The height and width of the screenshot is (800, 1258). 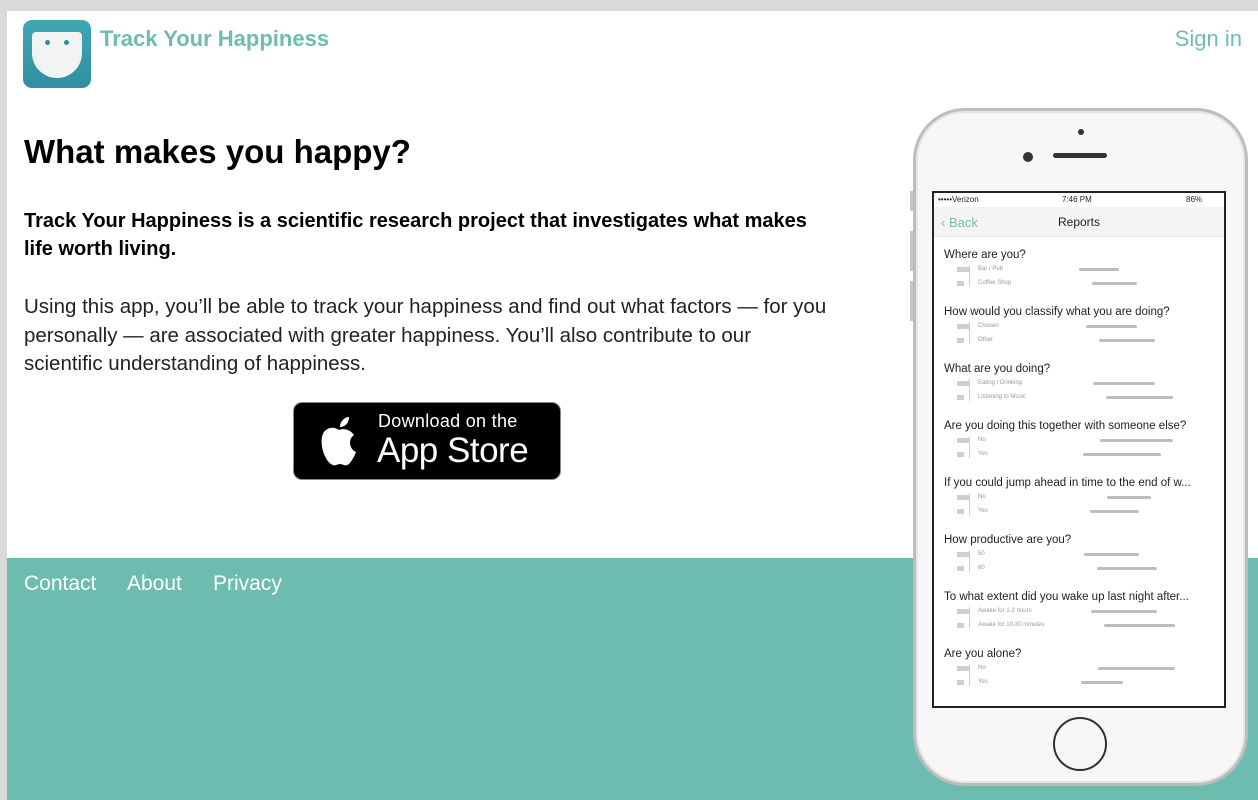 I want to click on app-store-button: Download on the App Store, so click(x=427, y=441).